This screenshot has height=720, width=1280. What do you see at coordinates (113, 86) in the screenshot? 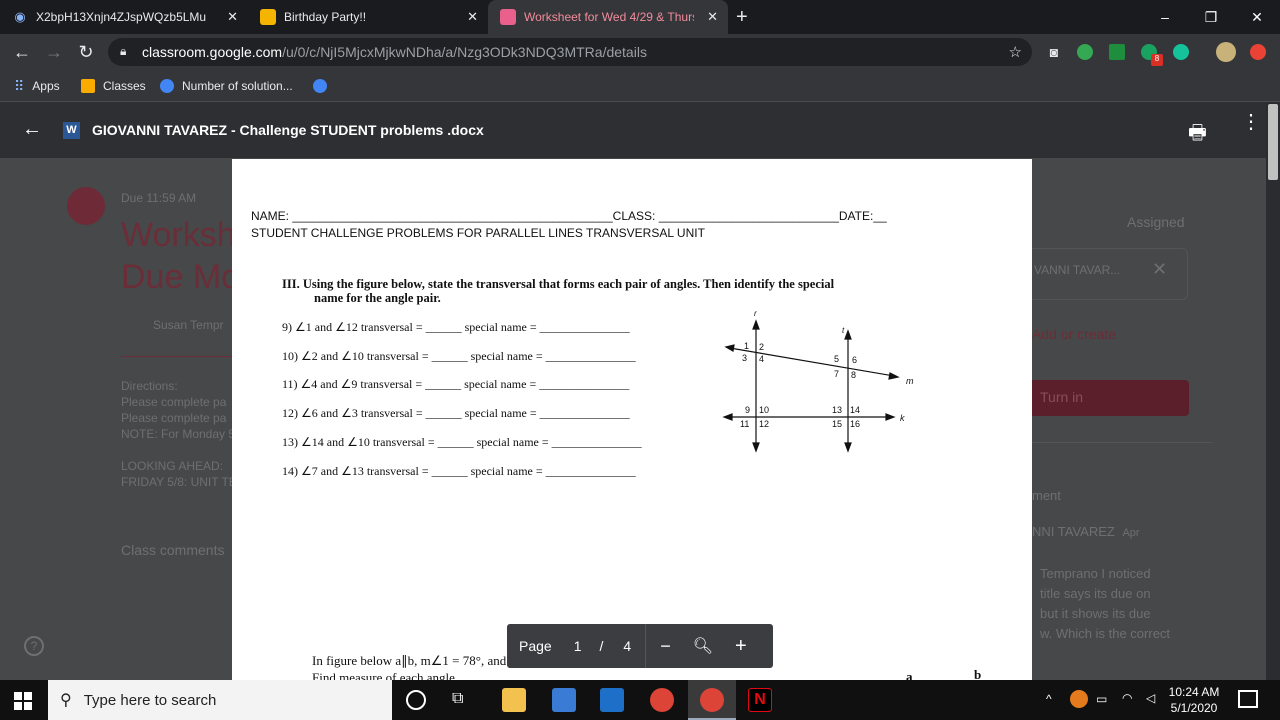
I see `bookmark-classes: Classes` at bounding box center [113, 86].